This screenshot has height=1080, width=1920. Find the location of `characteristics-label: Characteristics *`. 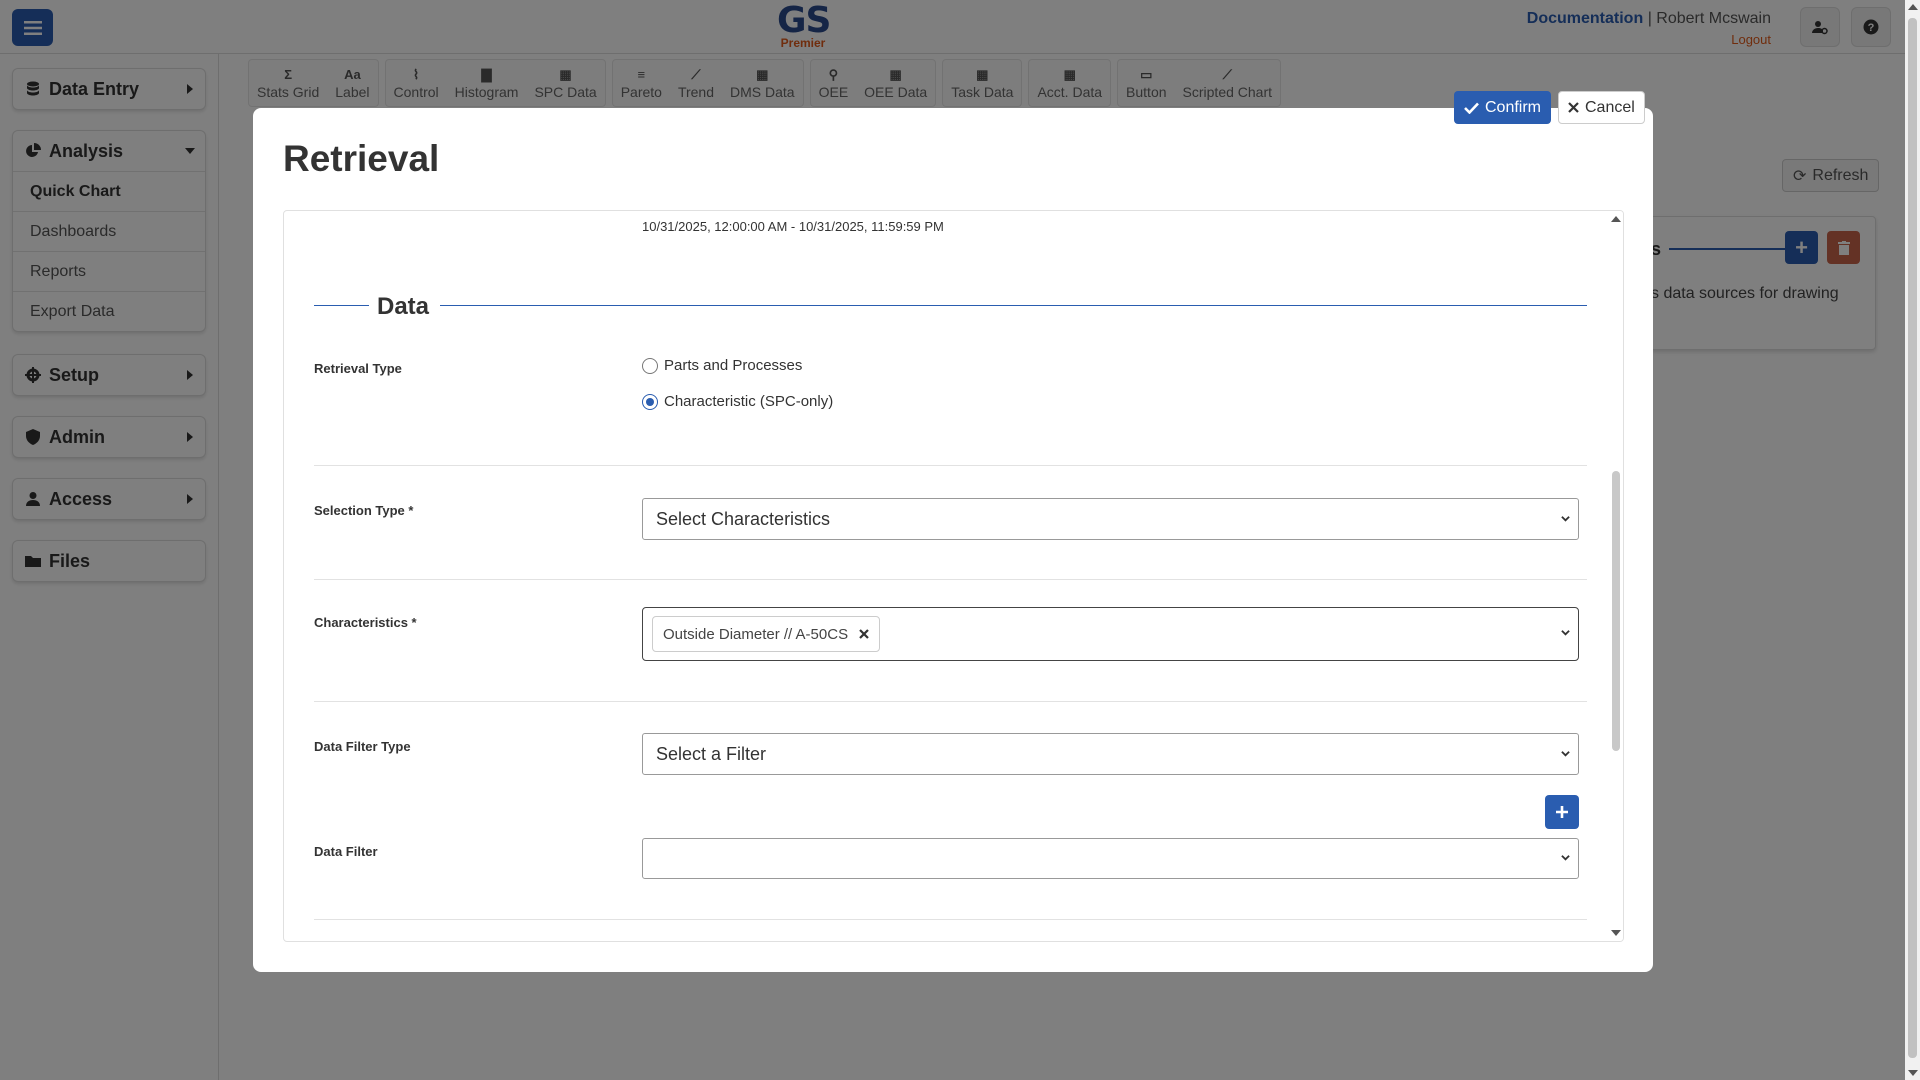

characteristics-label: Characteristics * is located at coordinates (365, 622).